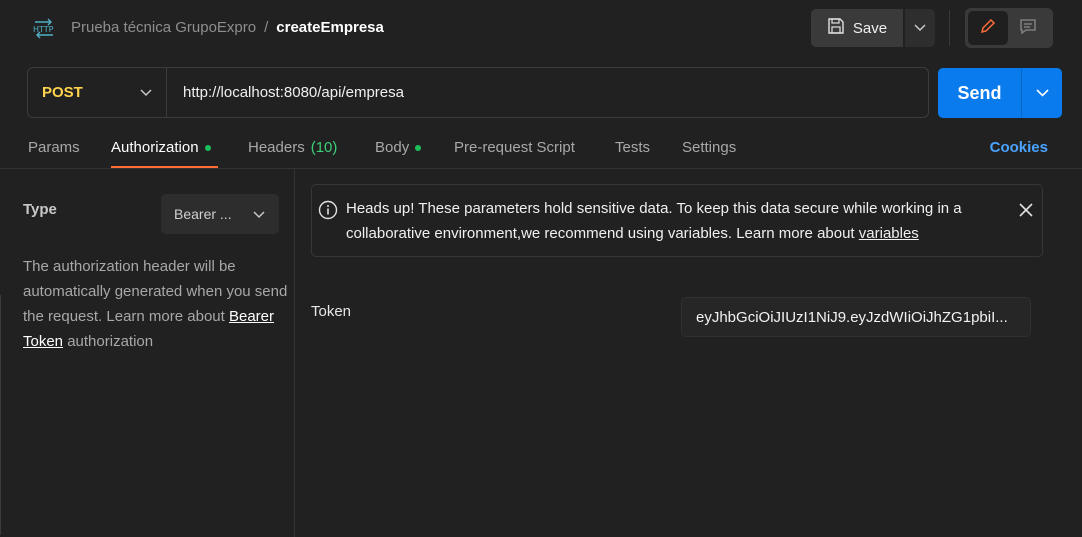 Image resolution: width=1082 pixels, height=537 pixels. What do you see at coordinates (889, 233) in the screenshot?
I see `variables-link: variables` at bounding box center [889, 233].